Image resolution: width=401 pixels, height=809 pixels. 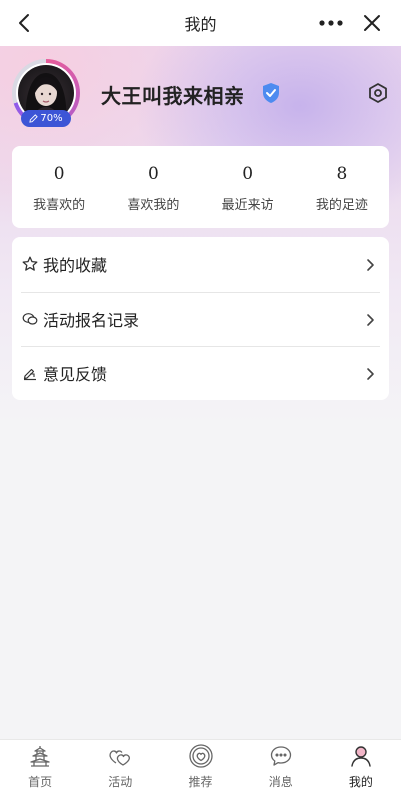 What do you see at coordinates (200, 782) in the screenshot?
I see `tab-label: 推荐` at bounding box center [200, 782].